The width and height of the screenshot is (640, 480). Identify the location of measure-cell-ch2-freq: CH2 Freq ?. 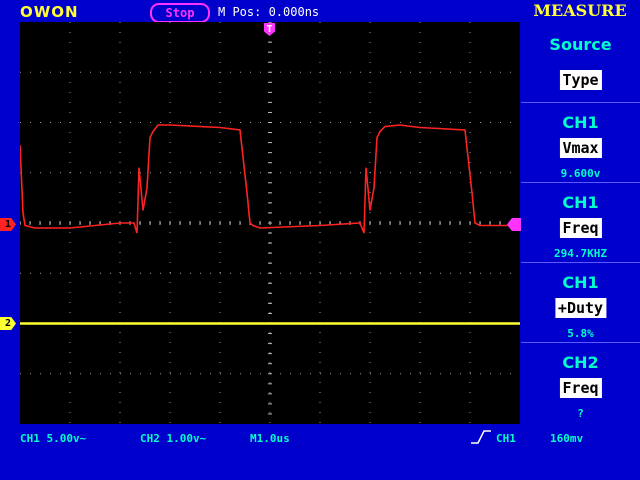
(580, 382).